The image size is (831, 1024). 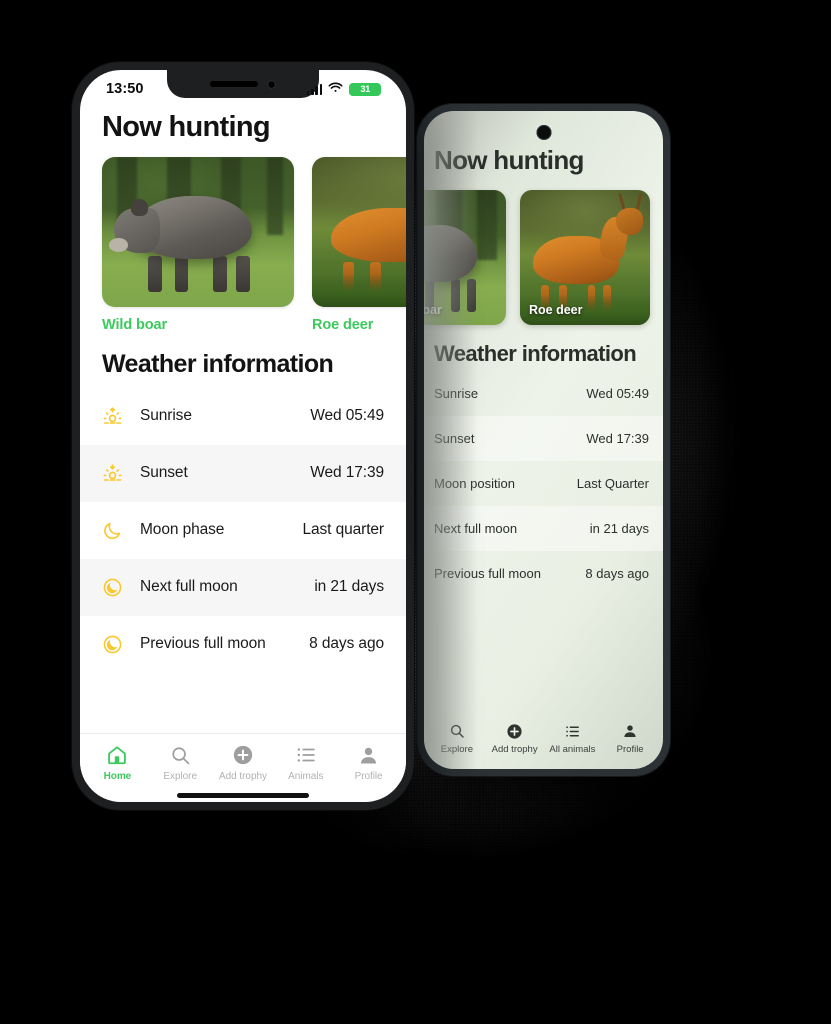 What do you see at coordinates (368, 776) in the screenshot?
I see `tab-label: Profile` at bounding box center [368, 776].